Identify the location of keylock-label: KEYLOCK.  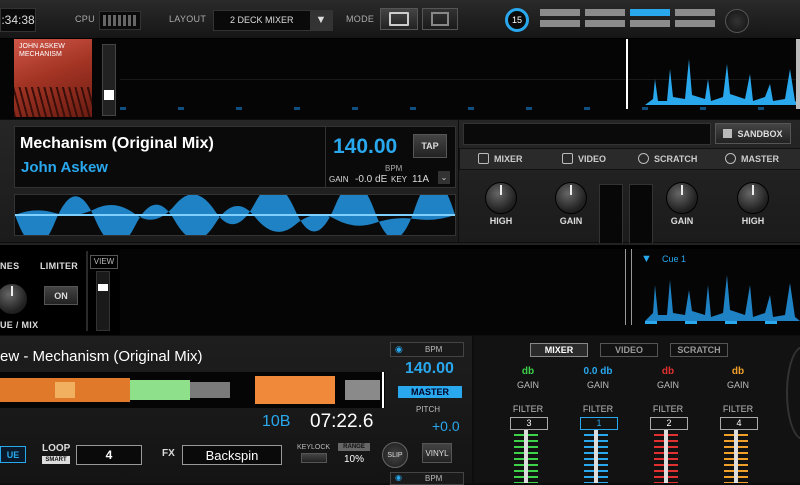
(314, 447).